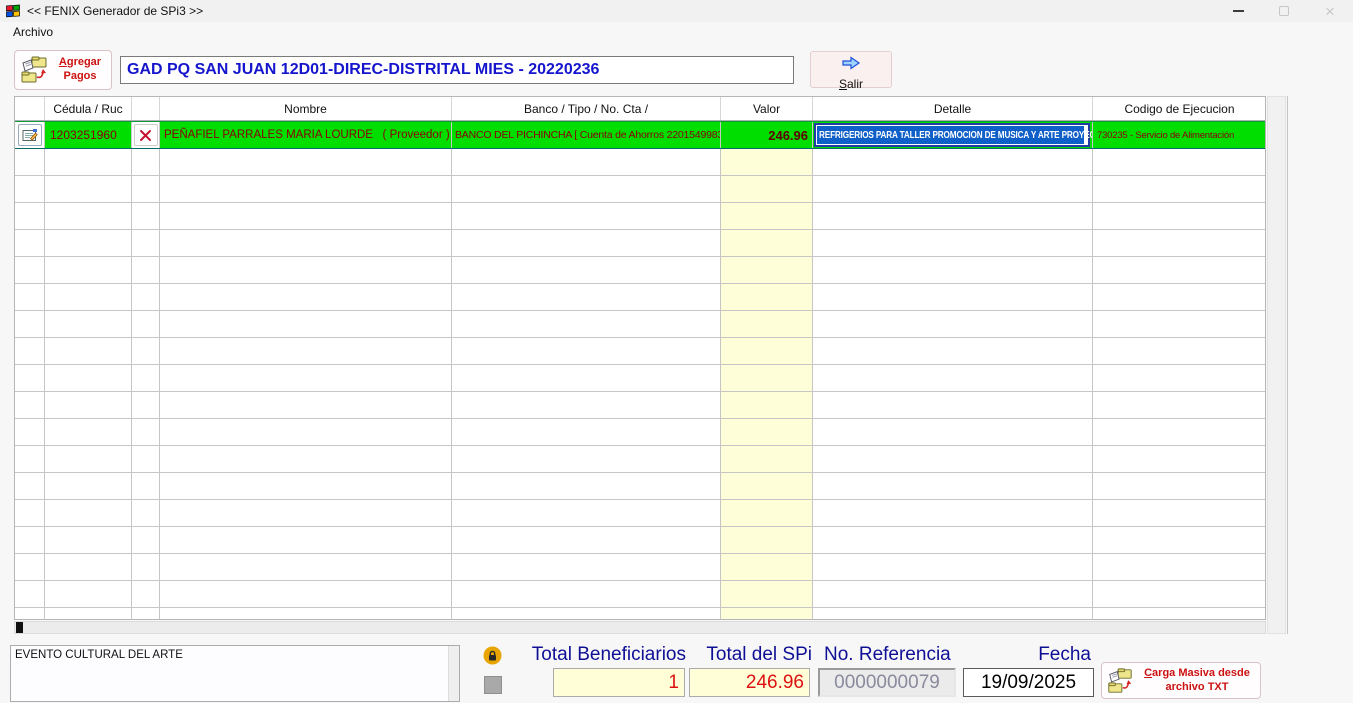  Describe the element at coordinates (767, 108) in the screenshot. I see `header-valor: Valor` at that location.